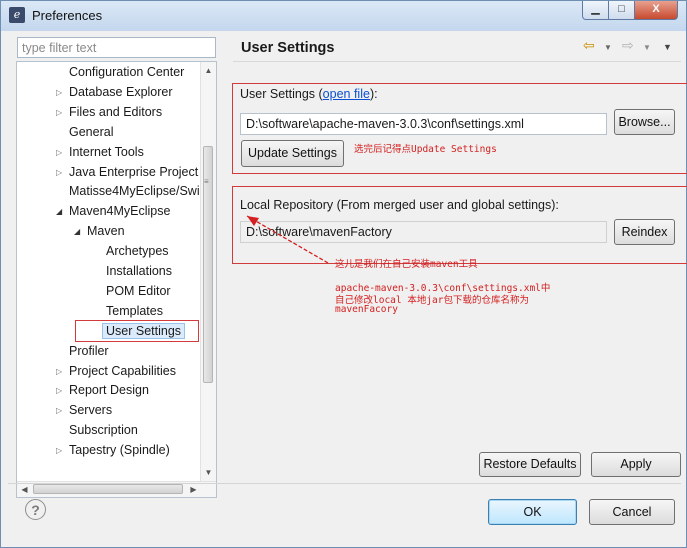 Image resolution: width=687 pixels, height=548 pixels. What do you see at coordinates (656, 10) in the screenshot?
I see `close-button: X` at bounding box center [656, 10].